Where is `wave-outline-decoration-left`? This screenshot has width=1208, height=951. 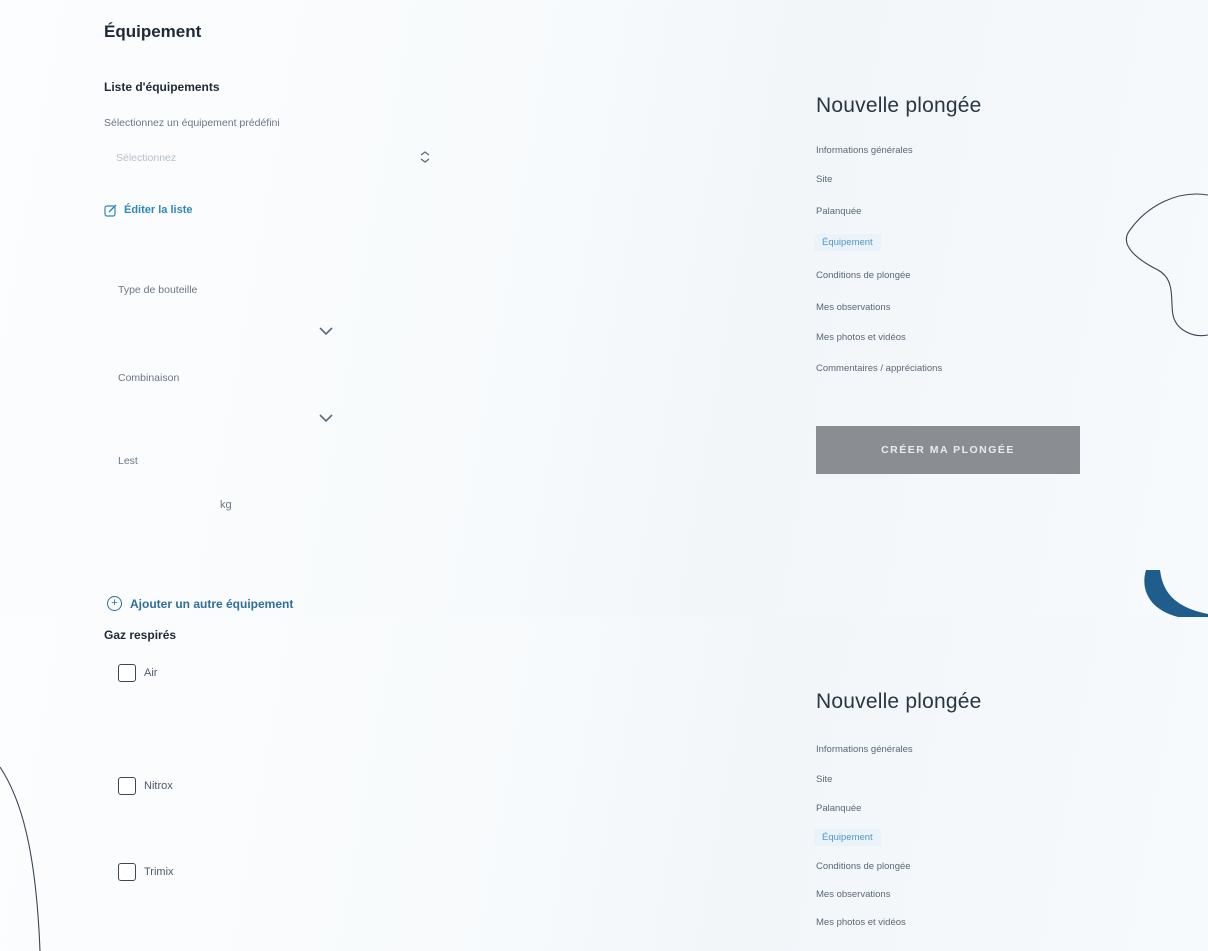 wave-outline-decoration-left is located at coordinates (20, 858).